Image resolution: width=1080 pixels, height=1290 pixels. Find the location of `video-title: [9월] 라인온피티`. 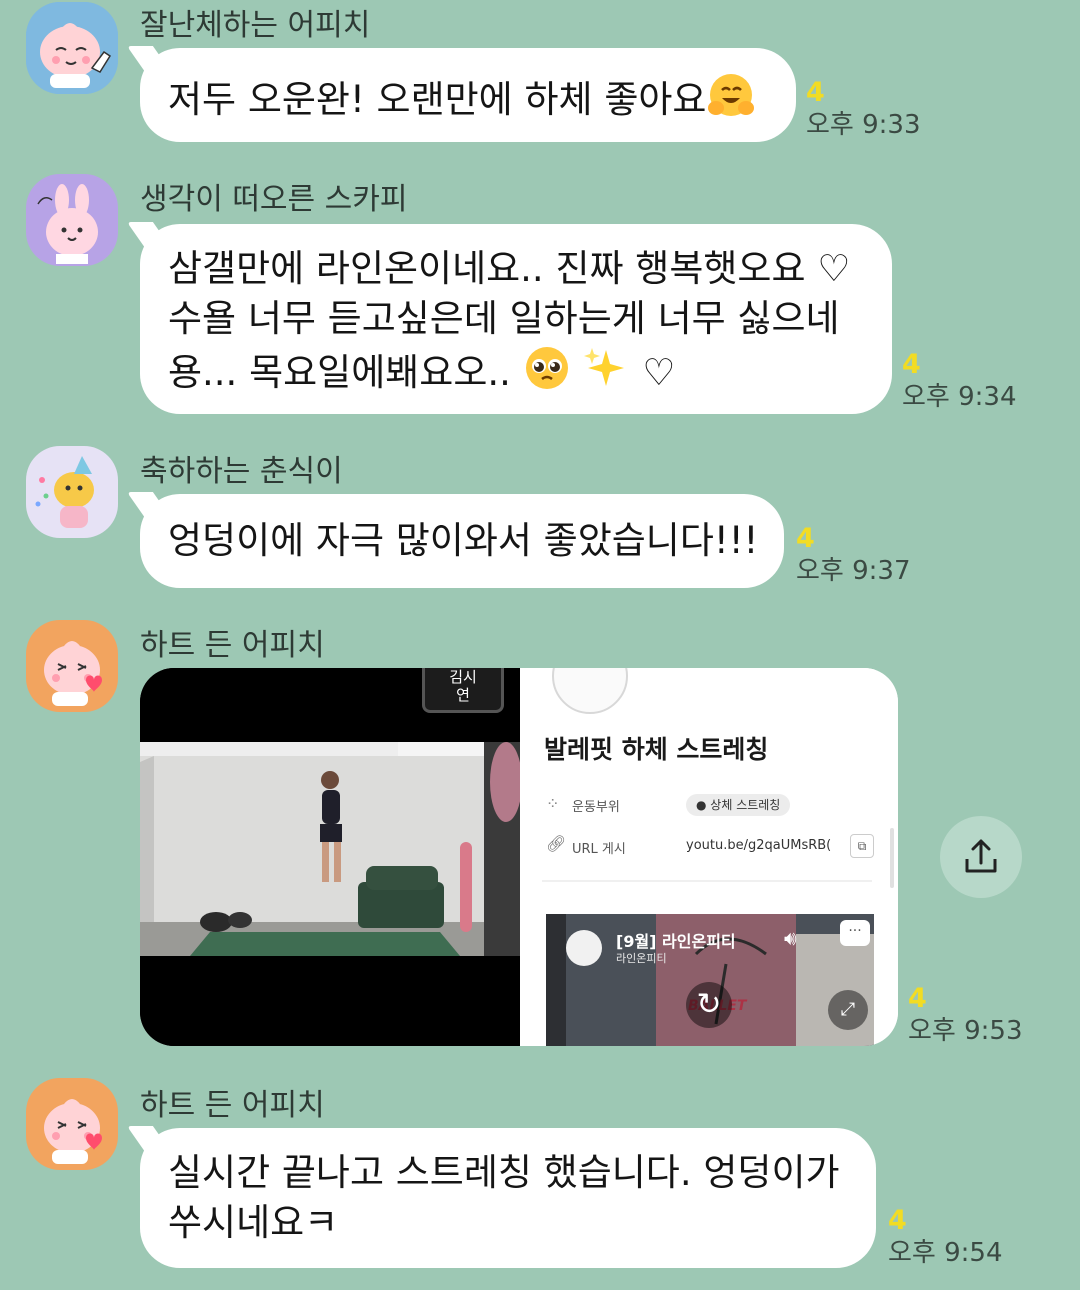

video-title: [9월] 라인온피티 is located at coordinates (676, 941).